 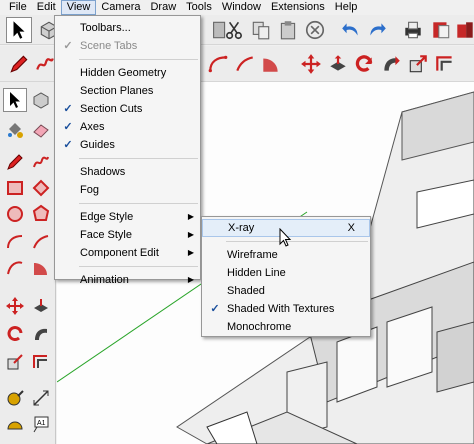 I want to click on text-label-icon: A1, so click(x=41, y=424).